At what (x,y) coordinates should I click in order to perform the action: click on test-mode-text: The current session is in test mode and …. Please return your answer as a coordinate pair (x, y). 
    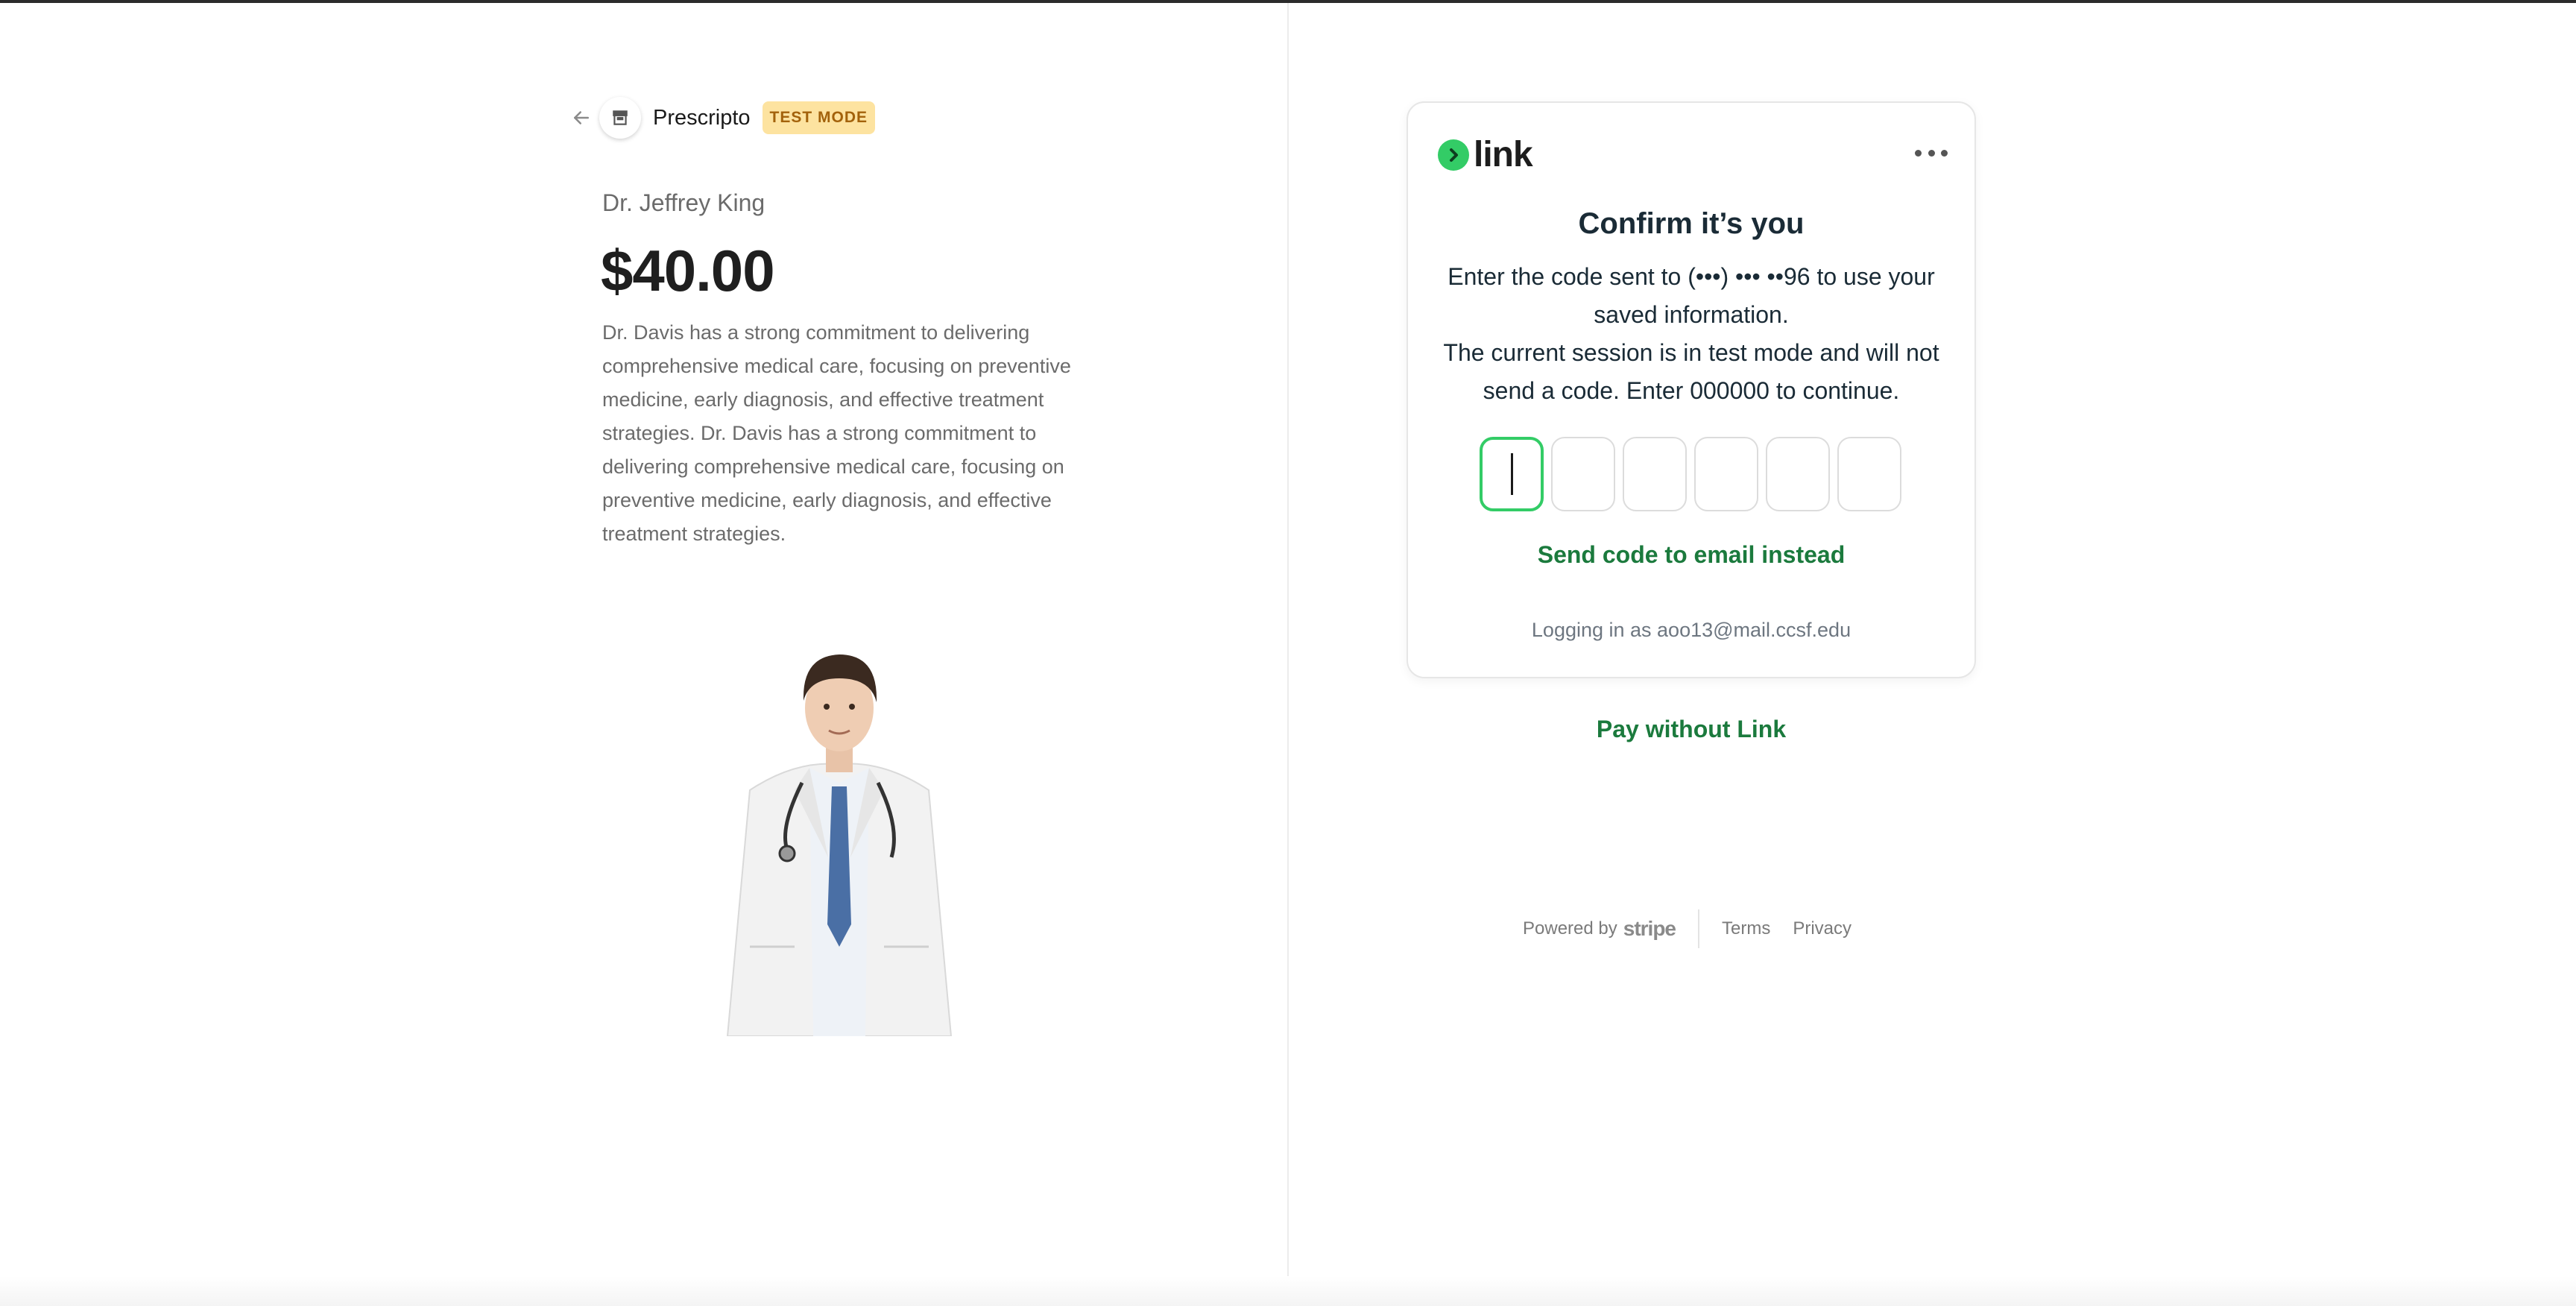
    Looking at the image, I should click on (1691, 371).